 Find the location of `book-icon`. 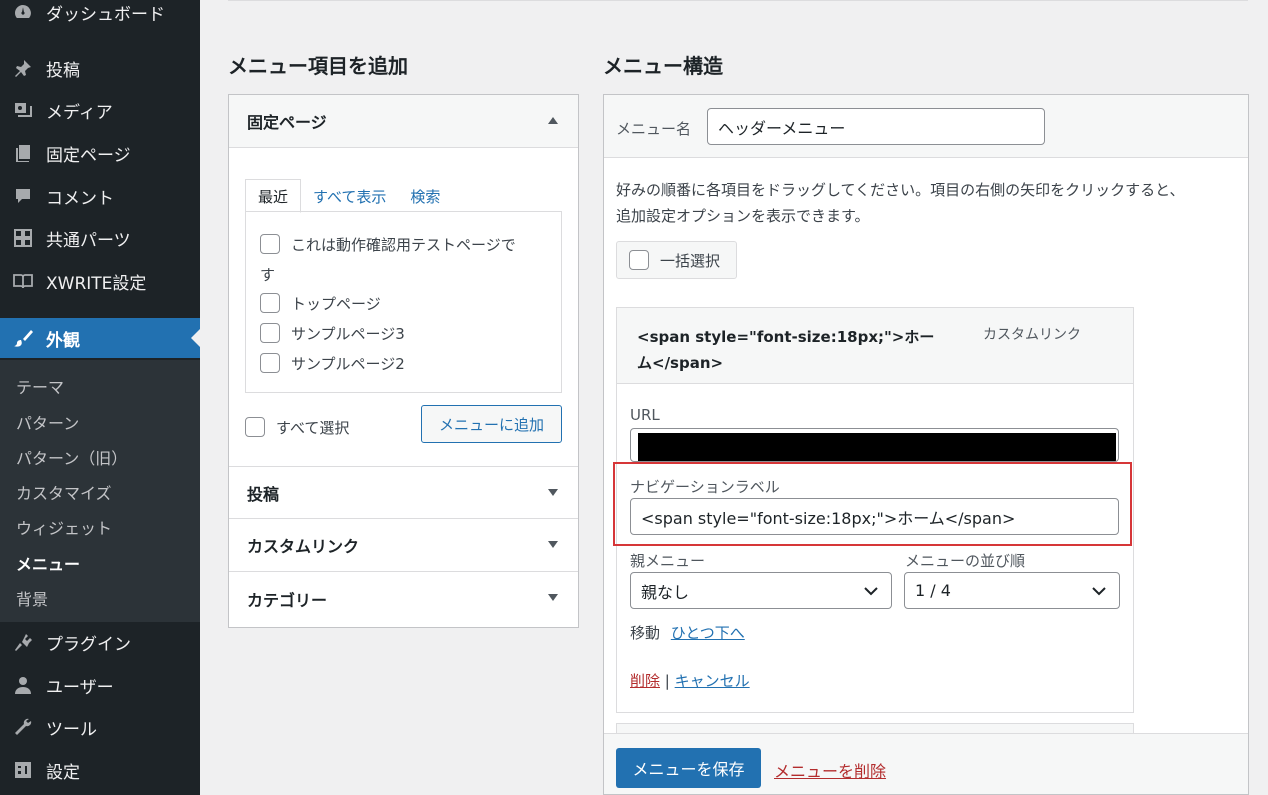

book-icon is located at coordinates (23, 281).